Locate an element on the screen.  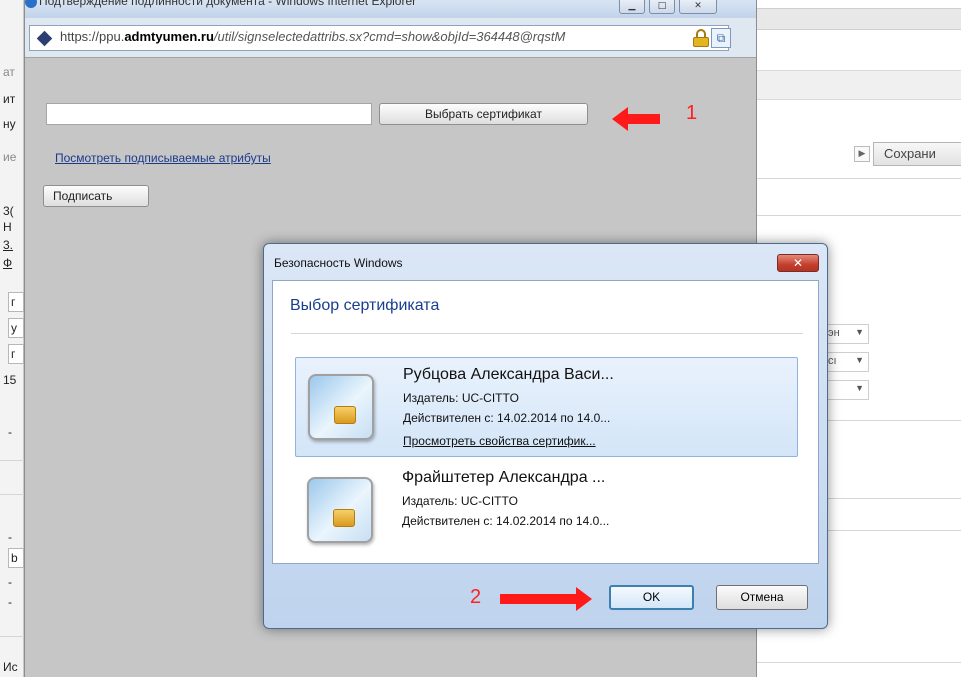
dialog-separator is located at coordinates (547, 333).